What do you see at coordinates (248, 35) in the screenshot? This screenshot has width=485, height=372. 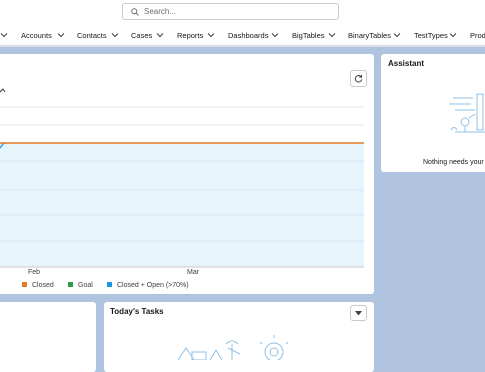 I see `nav-item-dashboards: Dashboards` at bounding box center [248, 35].